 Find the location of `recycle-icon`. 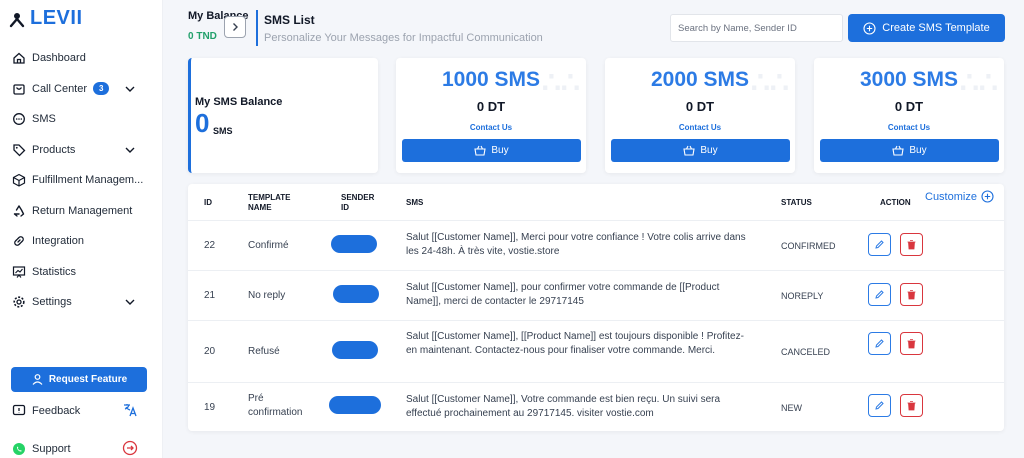

recycle-icon is located at coordinates (18, 210).